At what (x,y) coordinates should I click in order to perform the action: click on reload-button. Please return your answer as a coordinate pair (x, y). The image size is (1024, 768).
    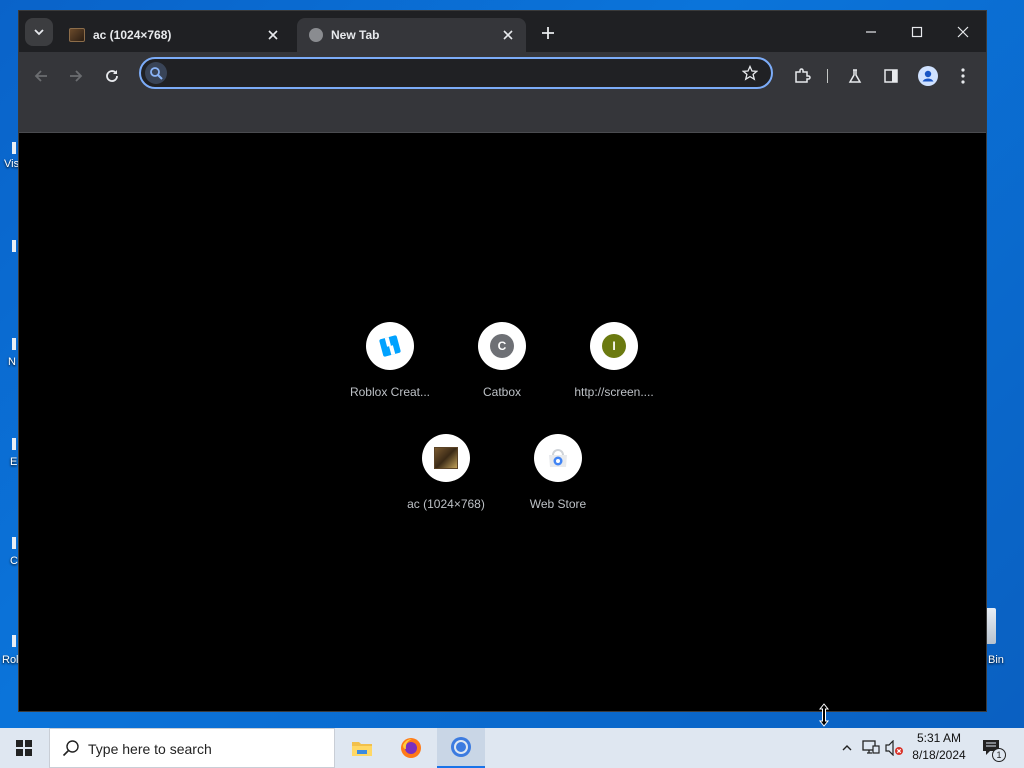
    Looking at the image, I should click on (112, 76).